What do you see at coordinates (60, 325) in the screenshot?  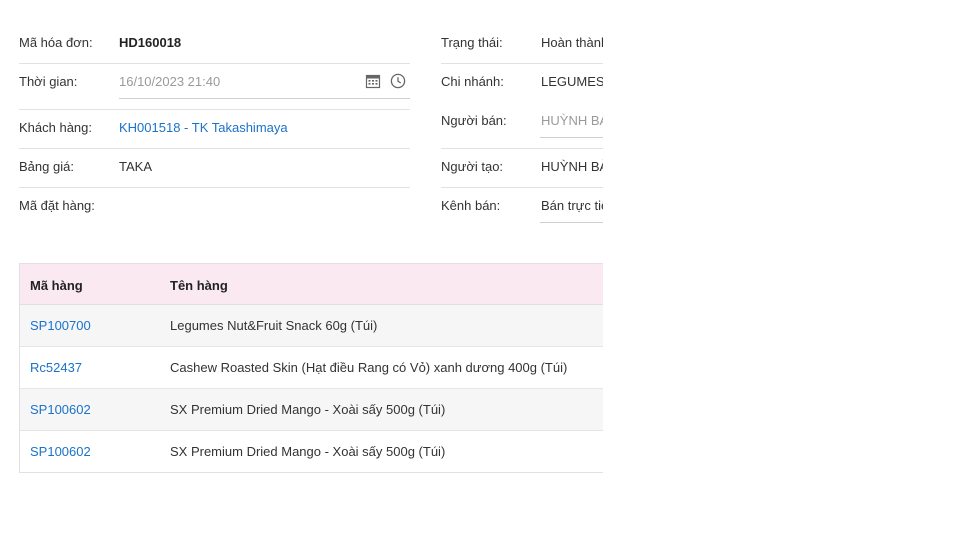 I see `product-code-link: SP100700` at bounding box center [60, 325].